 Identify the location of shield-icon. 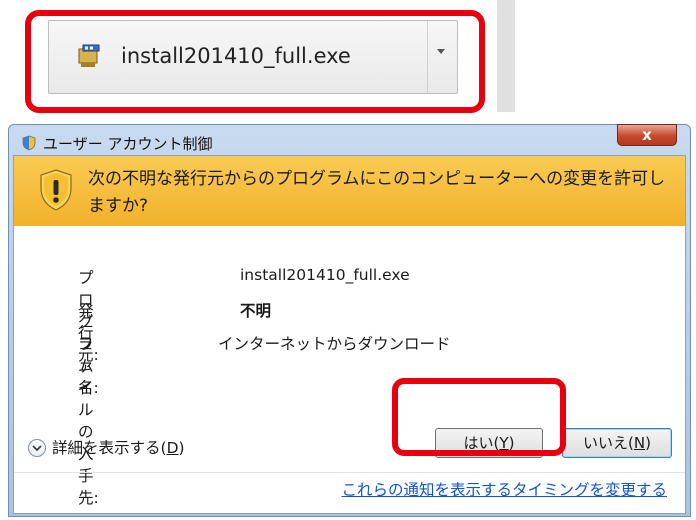
(29, 143).